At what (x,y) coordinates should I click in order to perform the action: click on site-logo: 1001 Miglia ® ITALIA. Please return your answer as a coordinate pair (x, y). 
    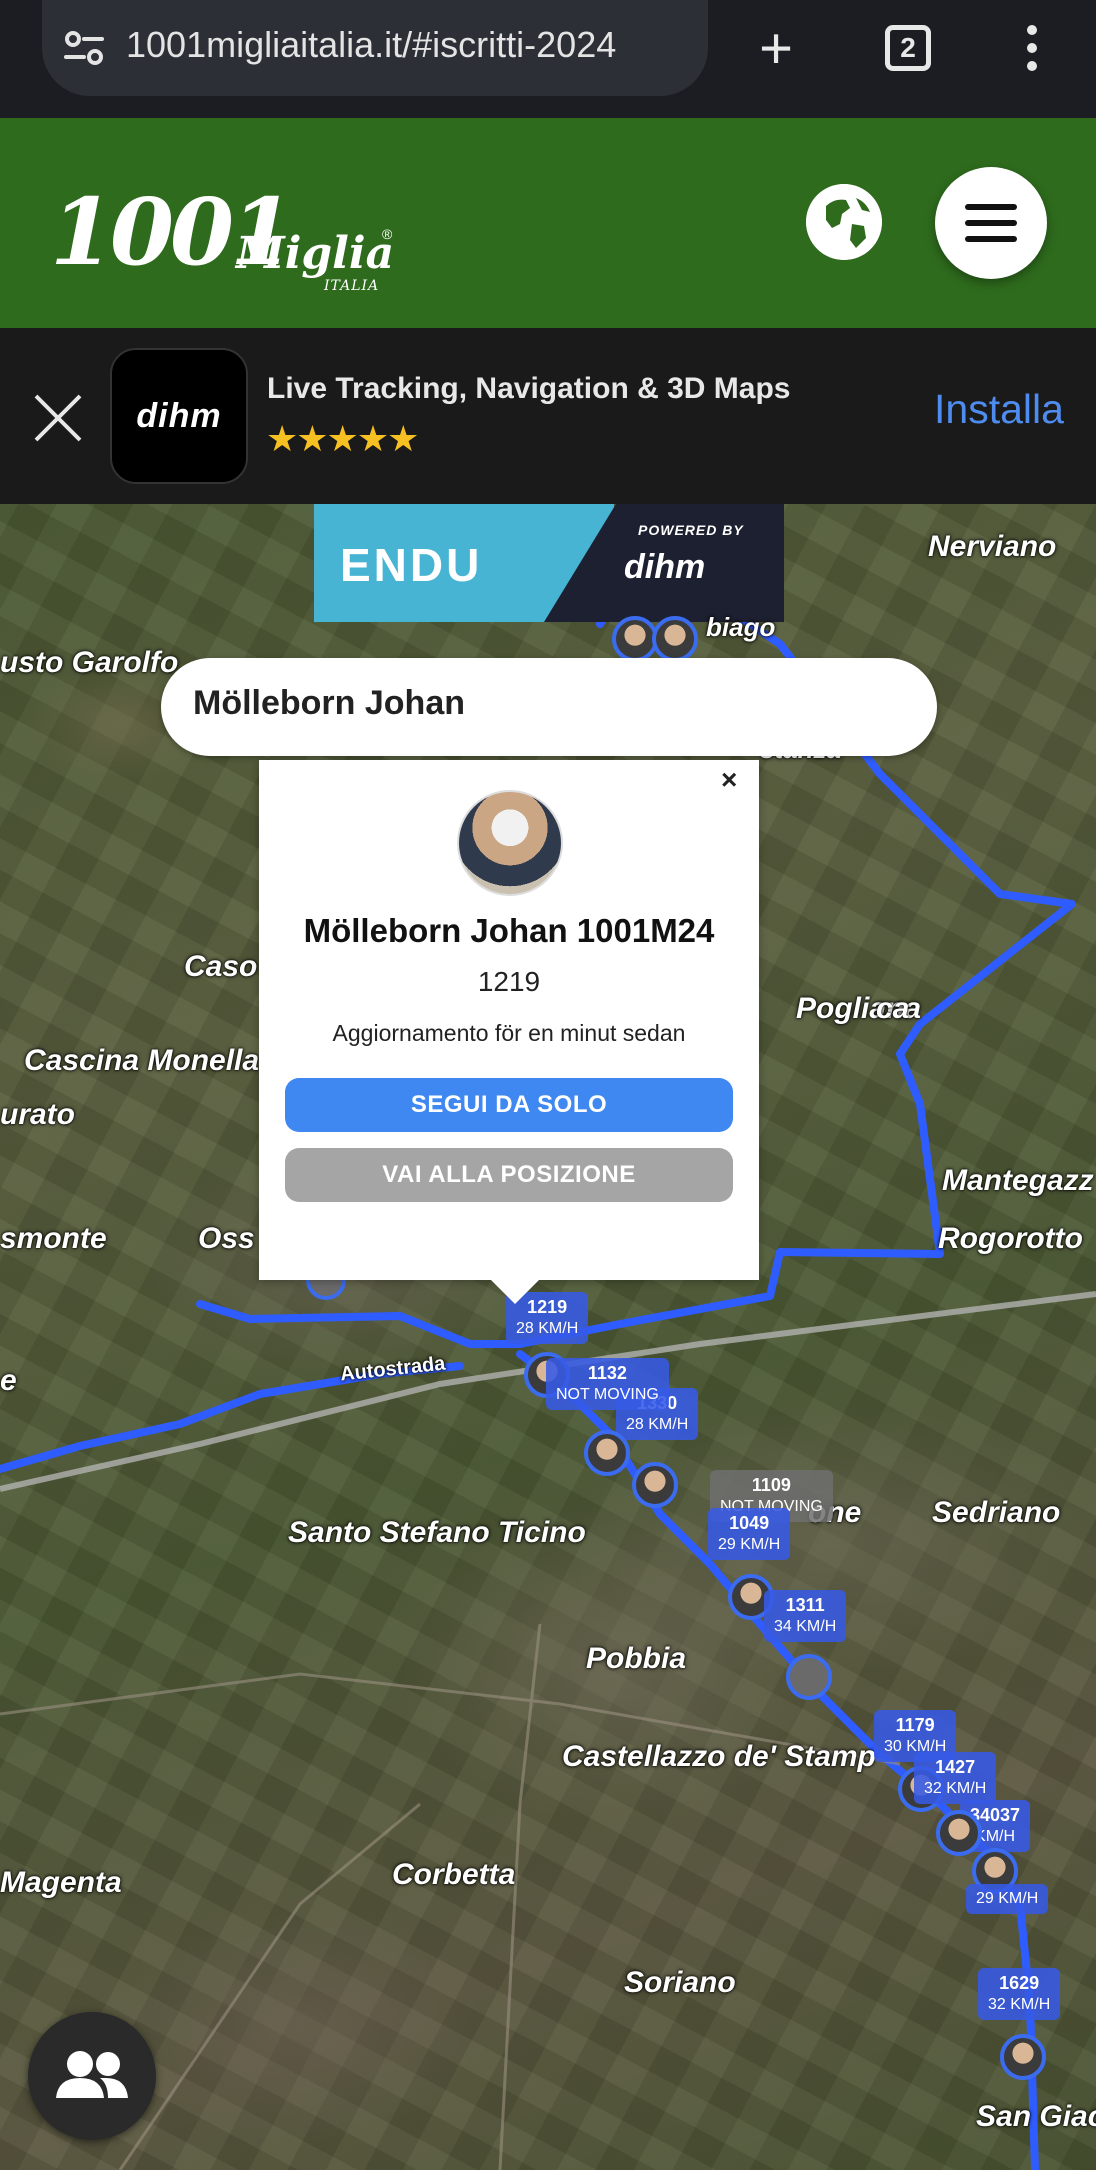
    Looking at the image, I should click on (230, 228).